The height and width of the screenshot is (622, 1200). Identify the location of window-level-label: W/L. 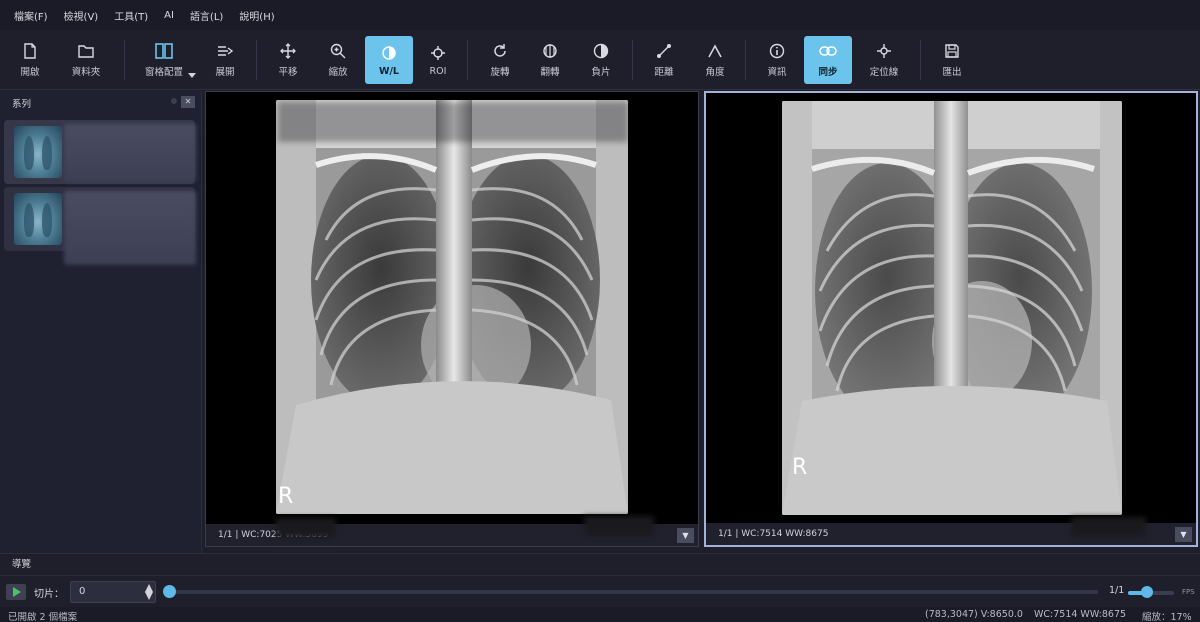
(388, 71).